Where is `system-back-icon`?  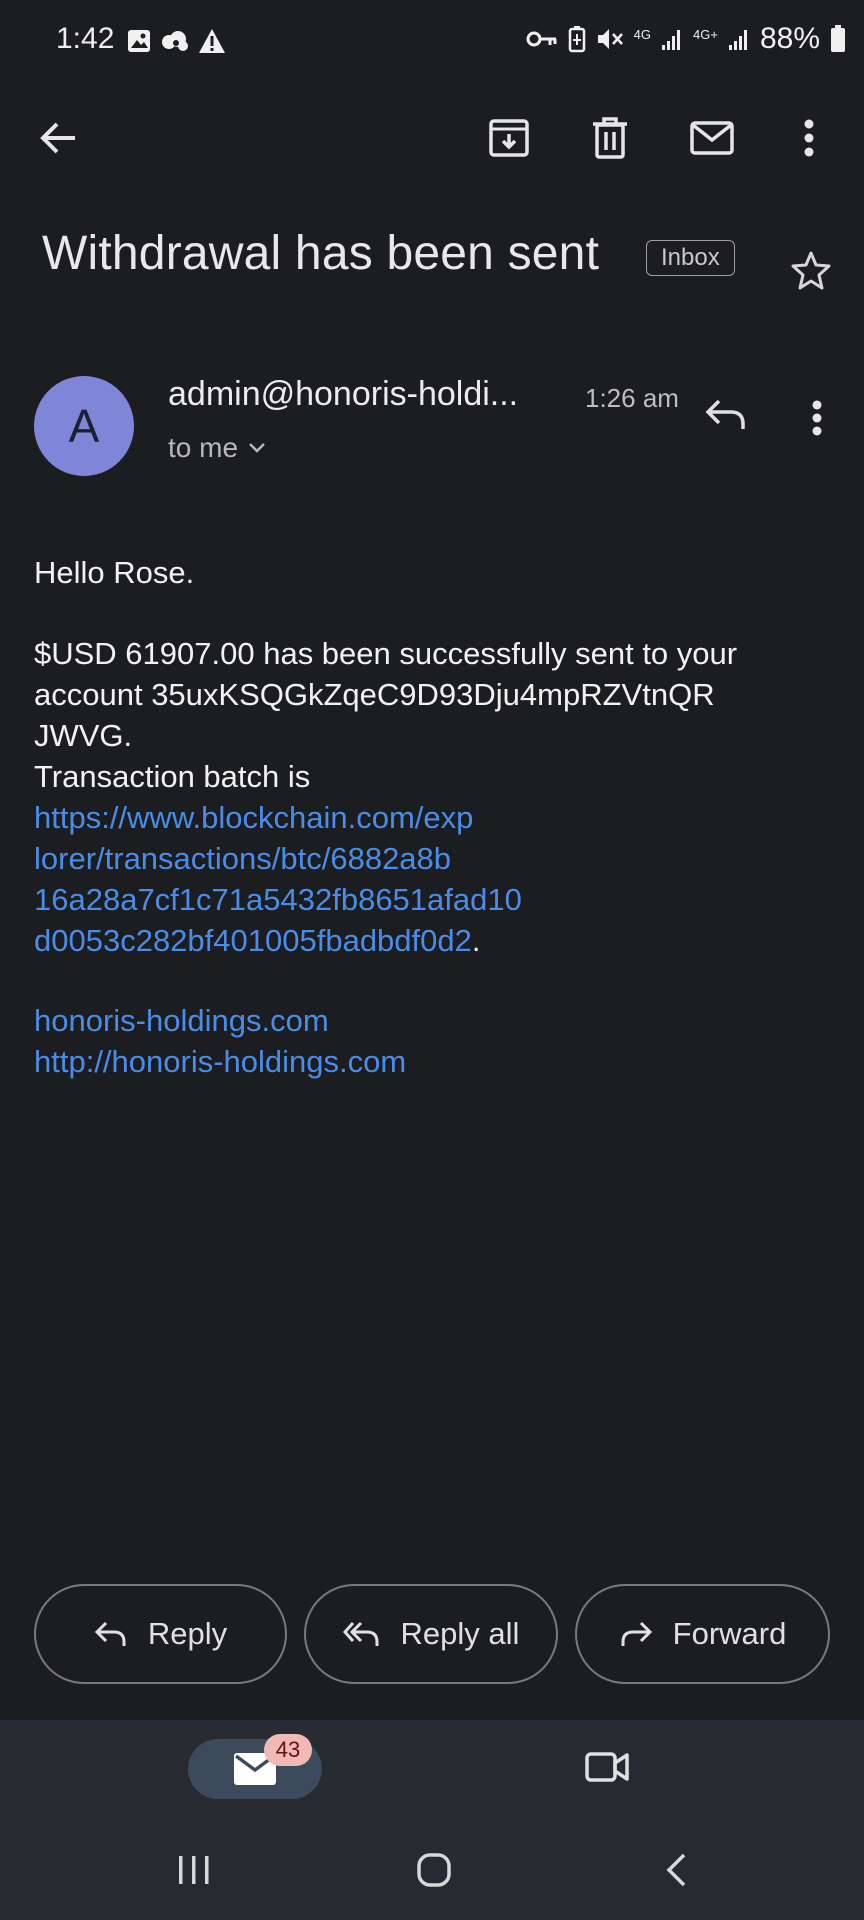
system-back-icon is located at coordinates (676, 1870).